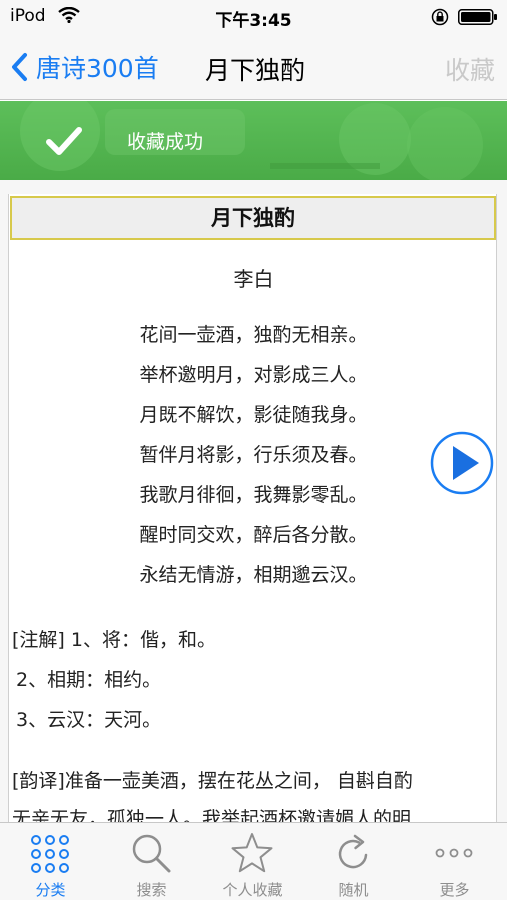 This screenshot has height=900, width=507. Describe the element at coordinates (114, 640) in the screenshot. I see `note-line: [注解] 1、将：偕，和。` at that location.